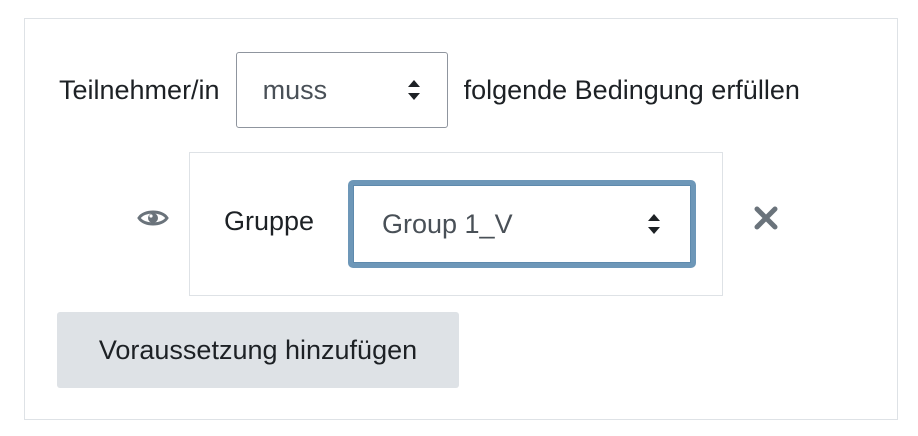 The height and width of the screenshot is (436, 918). What do you see at coordinates (269, 221) in the screenshot?
I see `condition-type-label: Gruppe` at bounding box center [269, 221].